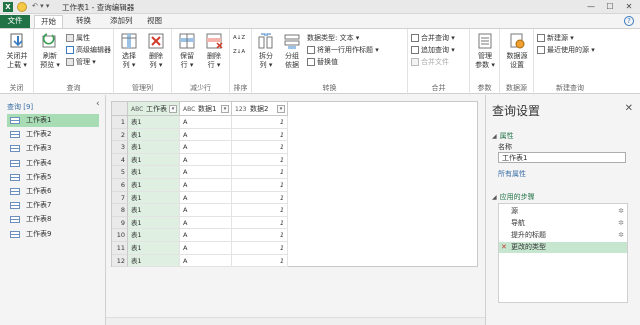 The width and height of the screenshot is (640, 325). I want to click on query-item: 工作表1, so click(53, 120).